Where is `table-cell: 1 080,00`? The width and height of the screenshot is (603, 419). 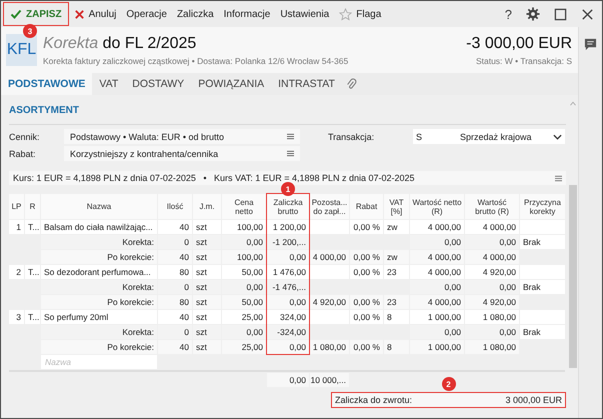 table-cell: 1 080,00 is located at coordinates (492, 317).